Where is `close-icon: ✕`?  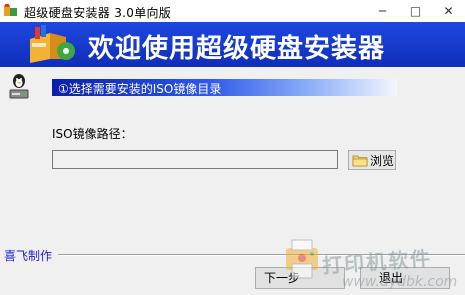 close-icon: ✕ is located at coordinates (448, 11).